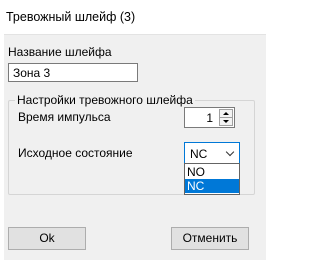 Image resolution: width=320 pixels, height=260 pixels. What do you see at coordinates (212, 172) in the screenshot?
I see `option-no: NO` at bounding box center [212, 172].